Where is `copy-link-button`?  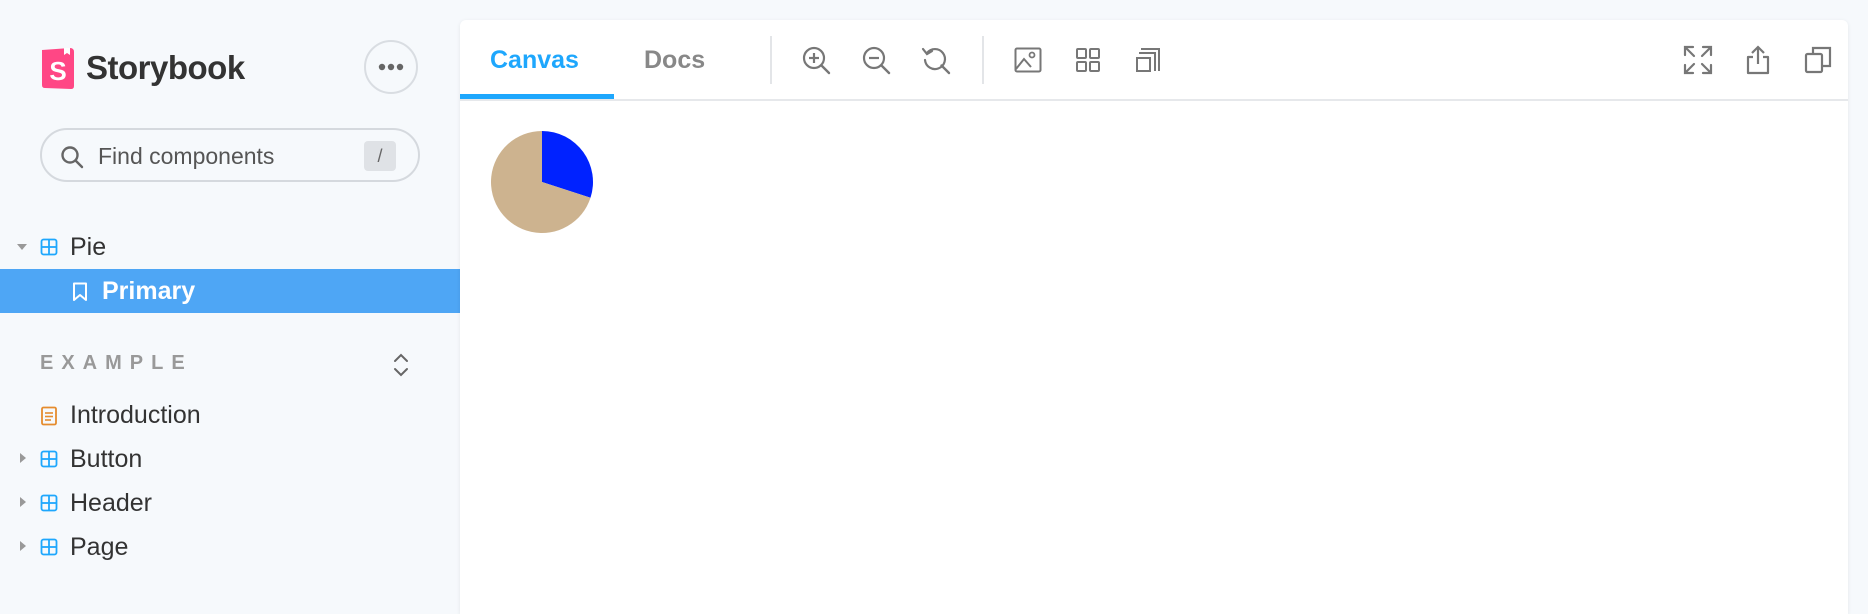 copy-link-button is located at coordinates (1818, 60).